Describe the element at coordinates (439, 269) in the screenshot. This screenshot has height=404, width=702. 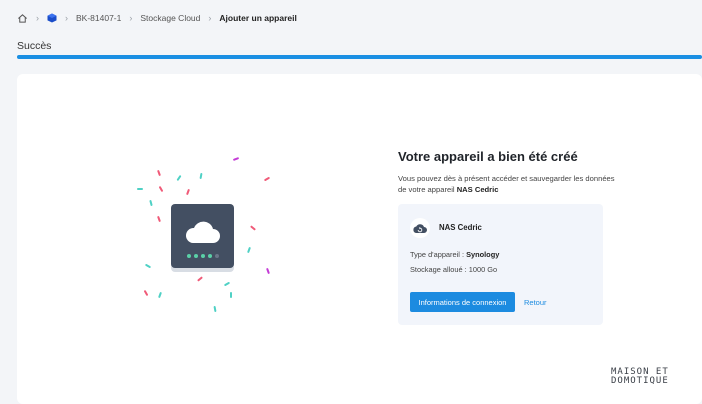
I see `device-storage-label: Stockage alloué :` at that location.